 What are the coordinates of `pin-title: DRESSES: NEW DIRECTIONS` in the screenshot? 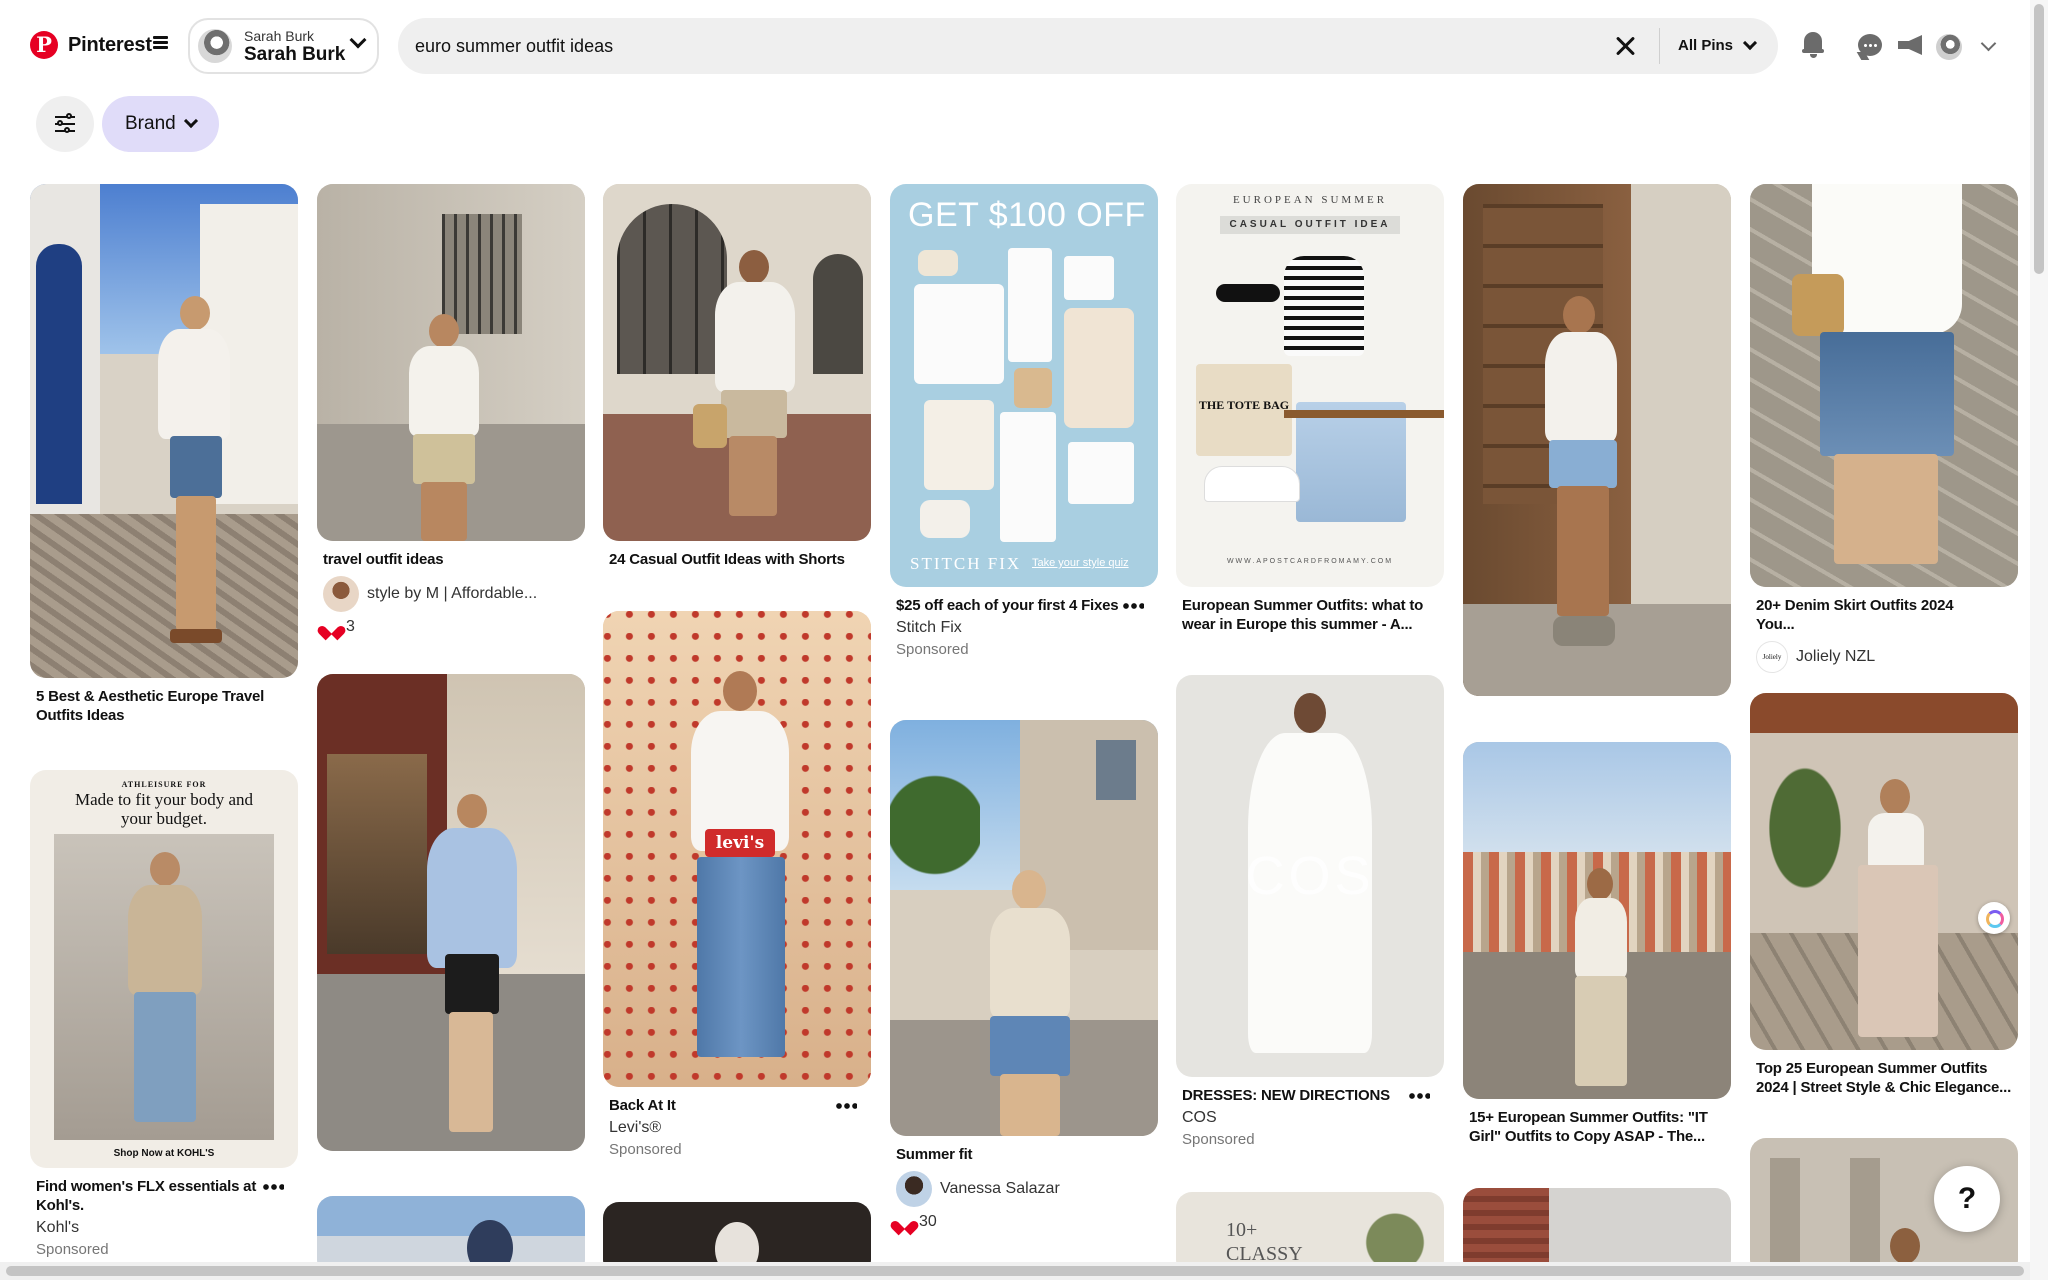 It's located at (1310, 1095).